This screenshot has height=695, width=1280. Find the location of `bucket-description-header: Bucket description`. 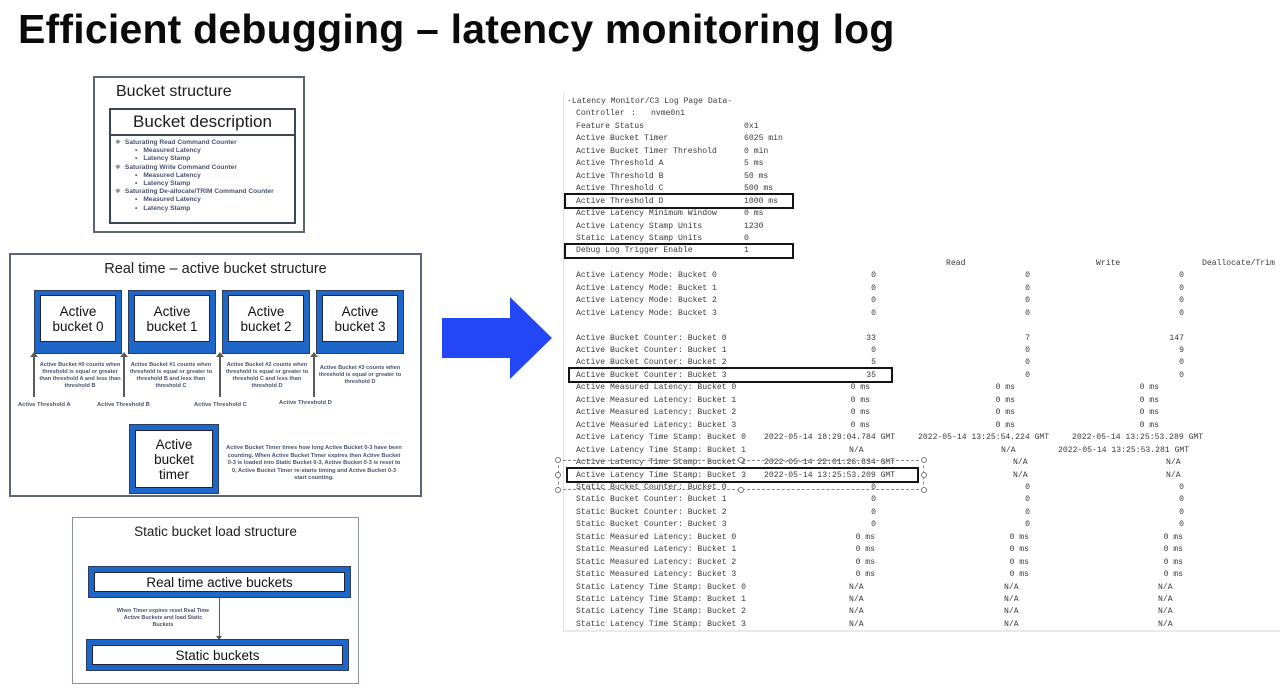

bucket-description-header: Bucket description is located at coordinates (202, 122).